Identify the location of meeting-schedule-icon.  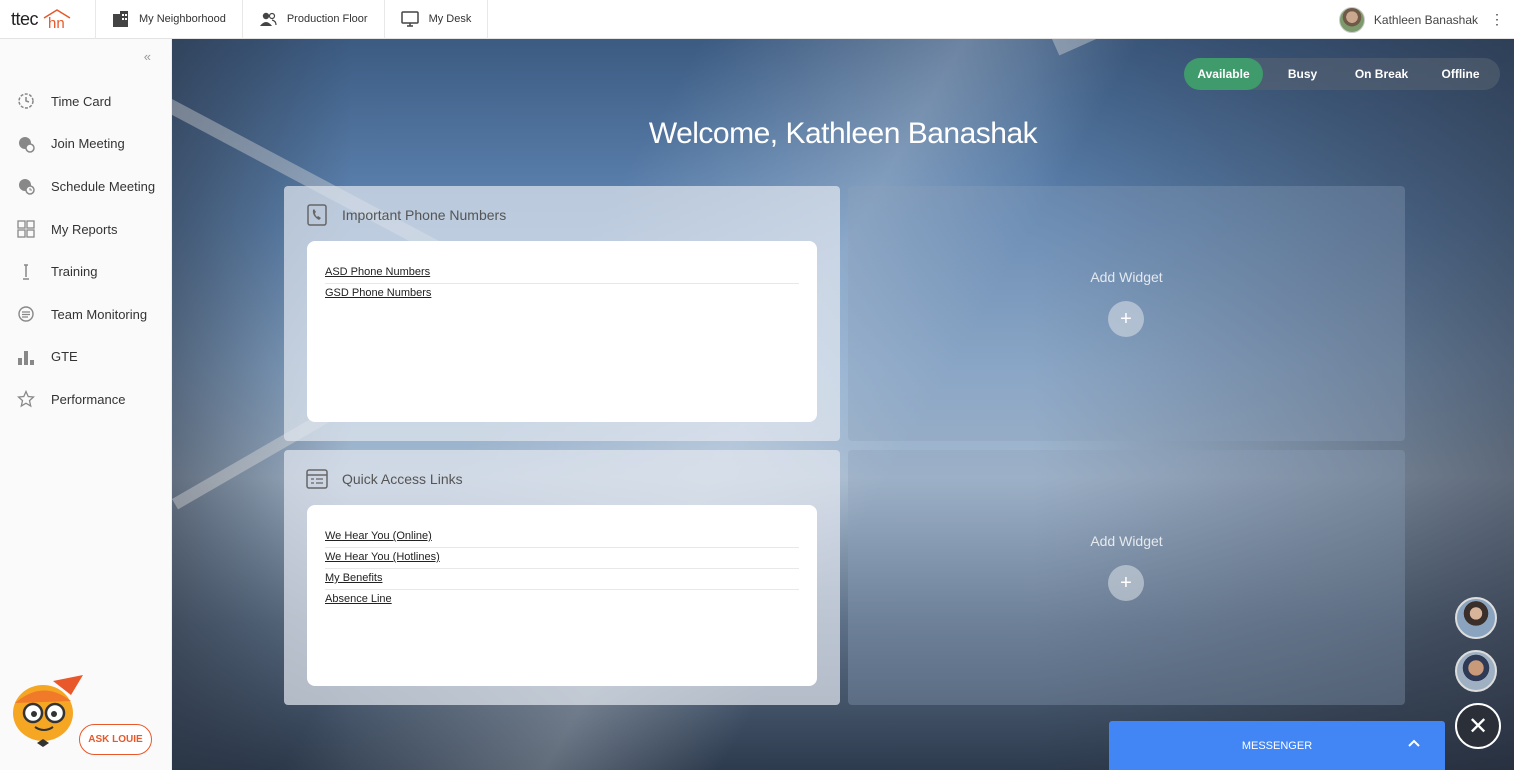
(26, 186).